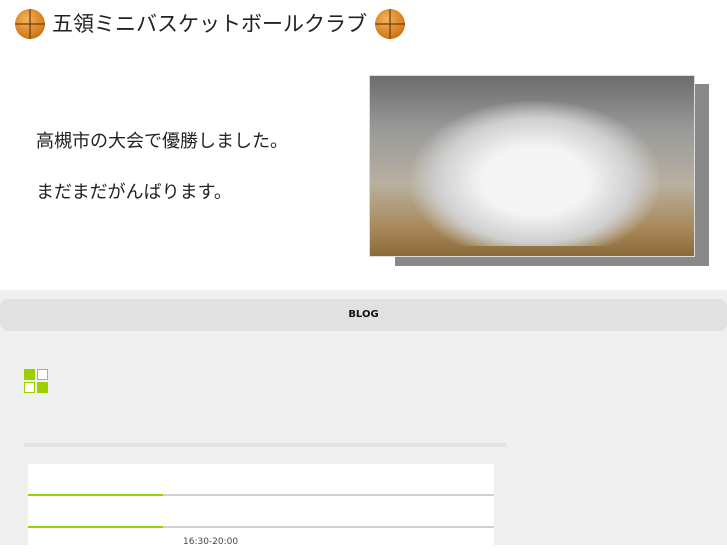 The image size is (727, 554). What do you see at coordinates (162, 141) in the screenshot?
I see `header-message: 高槻市の大会で優勝しました。` at bounding box center [162, 141].